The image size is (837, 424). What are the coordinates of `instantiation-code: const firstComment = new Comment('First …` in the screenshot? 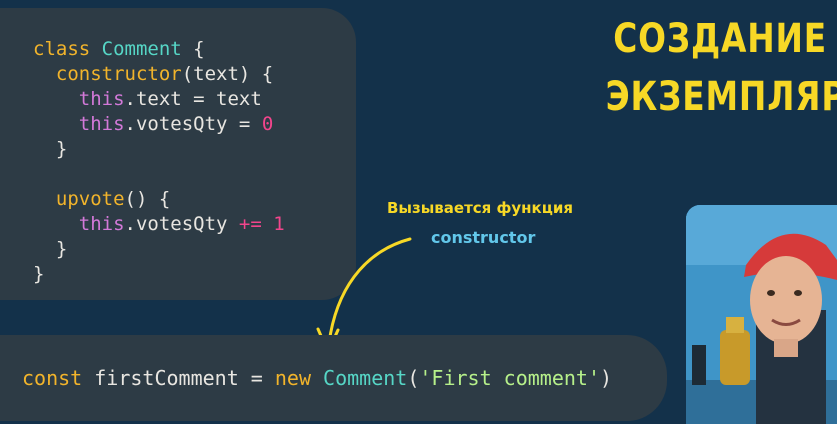 It's located at (317, 378).